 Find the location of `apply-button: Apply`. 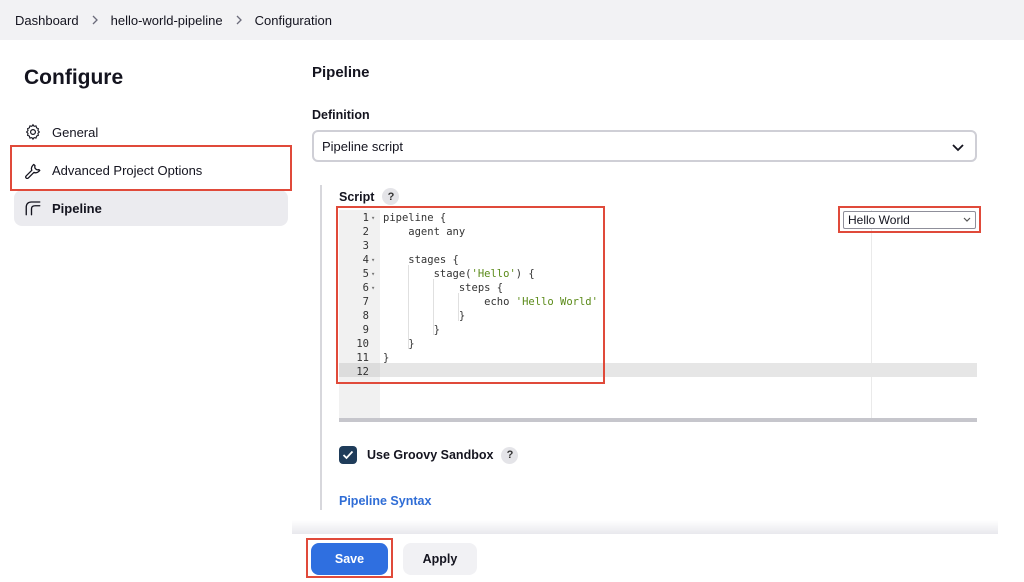

apply-button: Apply is located at coordinates (440, 559).